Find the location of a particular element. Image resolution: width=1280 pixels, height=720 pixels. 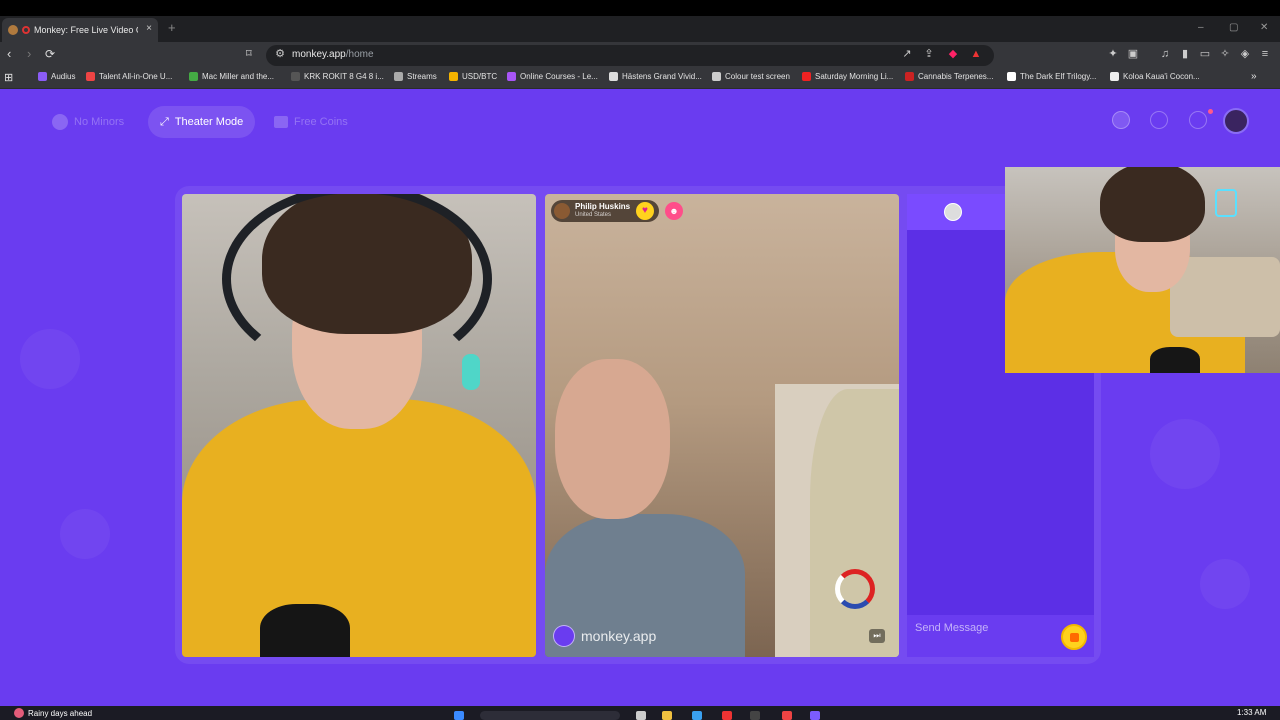

url-text: monkey.app/home is located at coordinates (333, 54).